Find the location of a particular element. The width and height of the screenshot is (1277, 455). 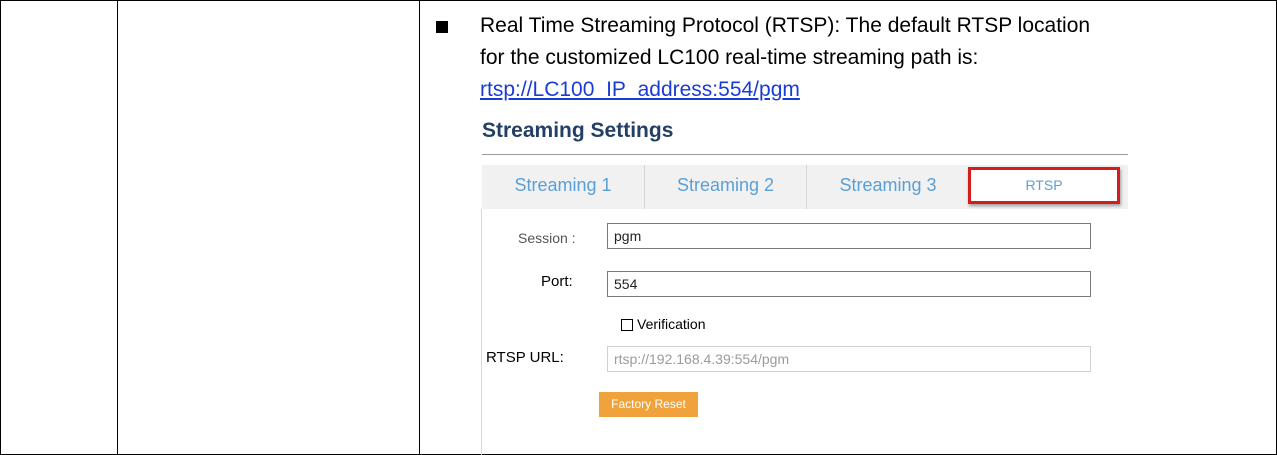

tab-streaming-3: Streaming 3 is located at coordinates (888, 187).